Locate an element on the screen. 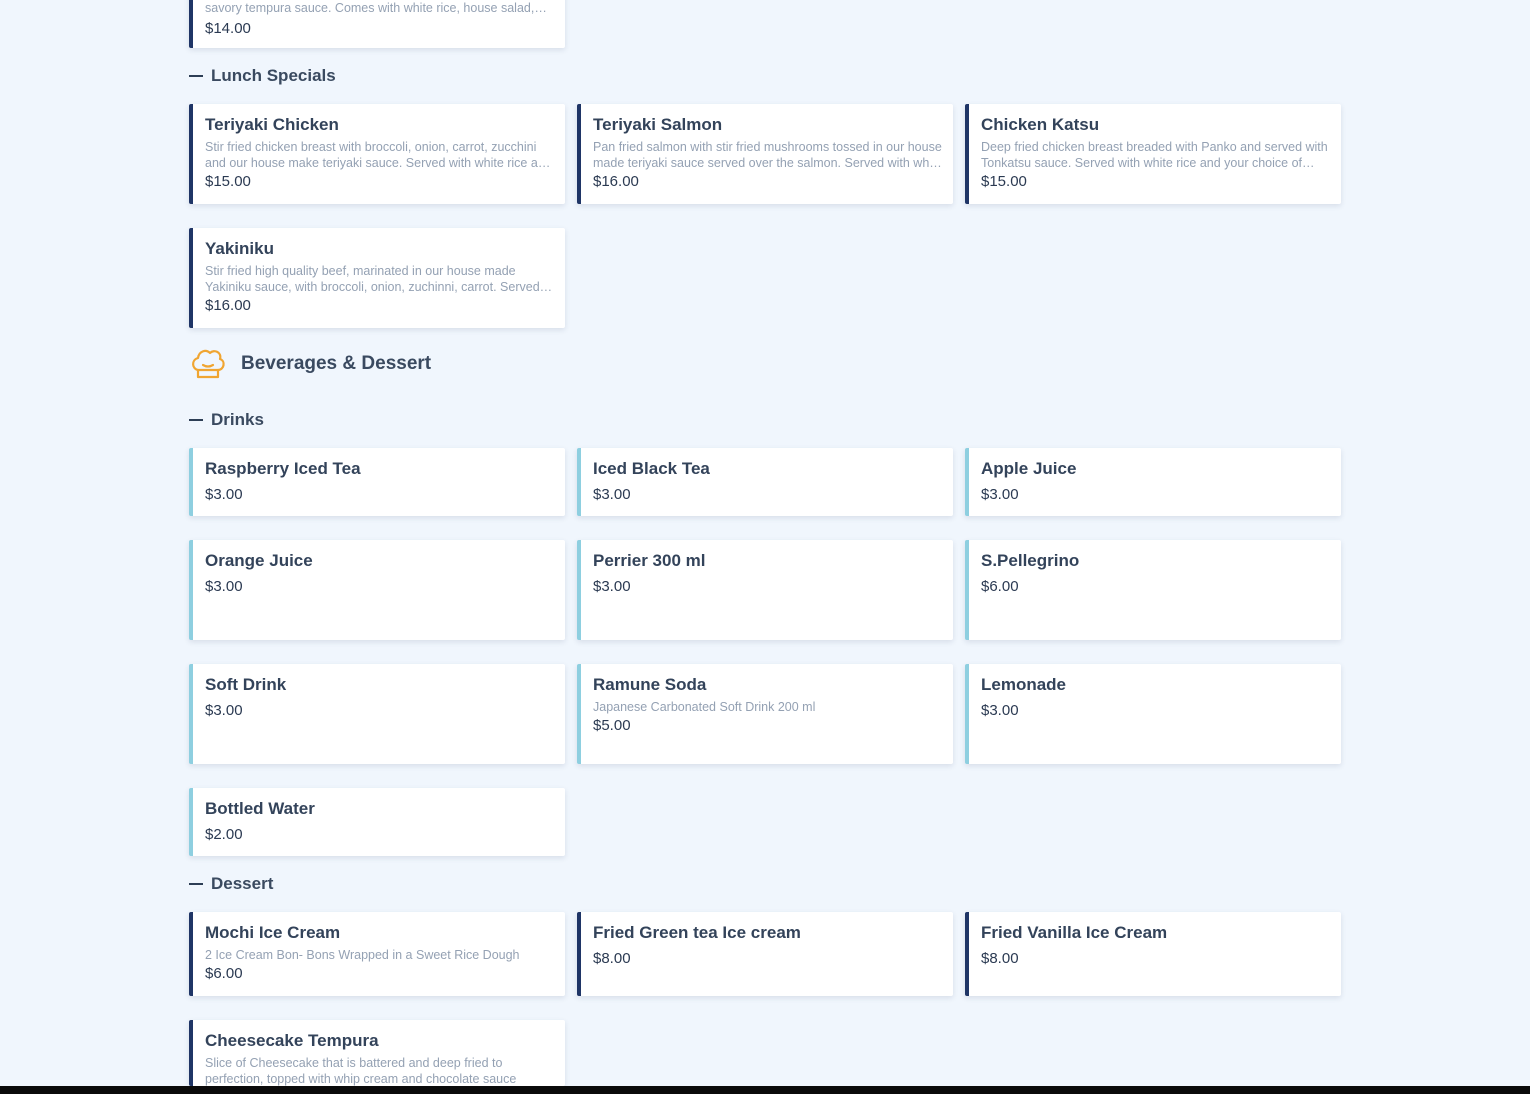 The width and height of the screenshot is (1530, 1094). subcategory-dessert: Dessert is located at coordinates (231, 884).